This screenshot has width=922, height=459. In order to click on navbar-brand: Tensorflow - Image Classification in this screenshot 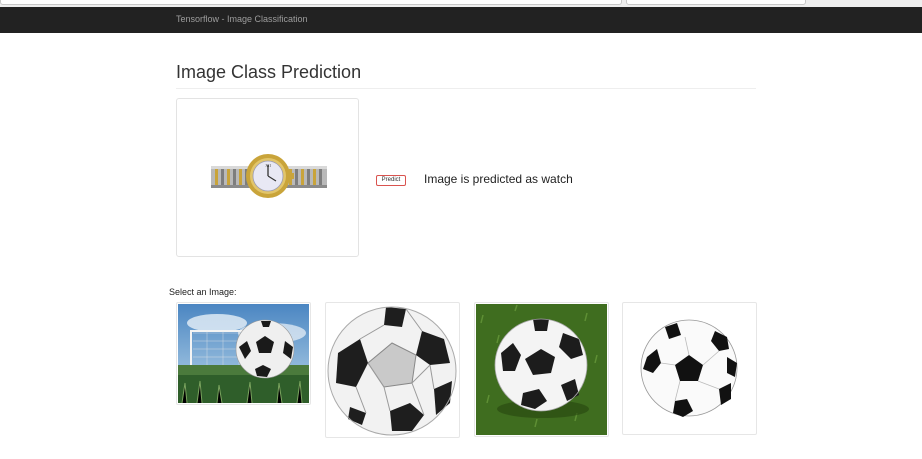, I will do `click(242, 19)`.